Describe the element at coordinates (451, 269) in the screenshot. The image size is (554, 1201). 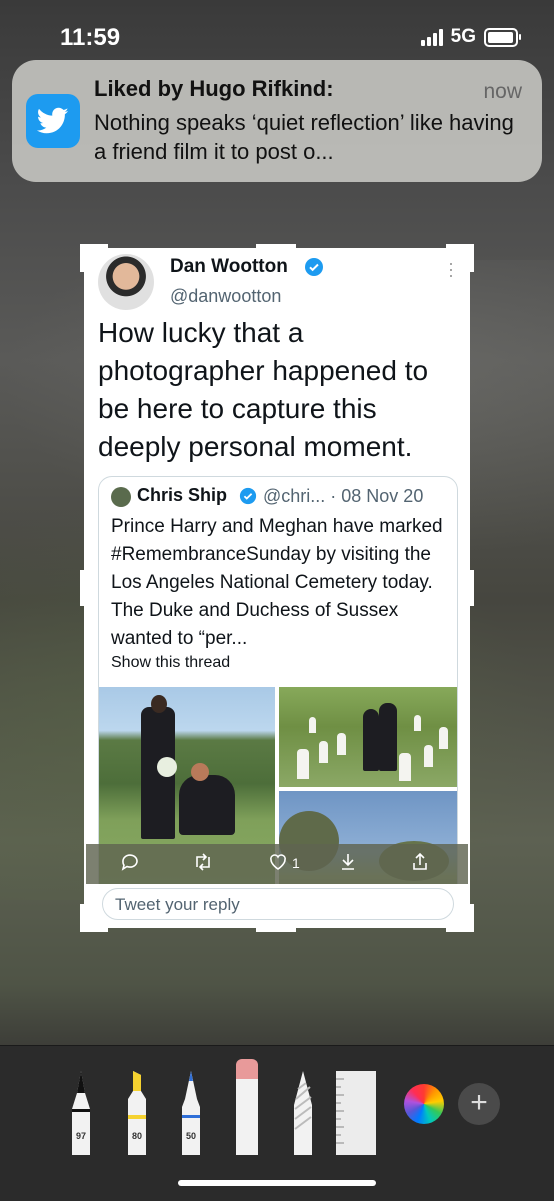
I see `more-options-icon: · · ·` at that location.